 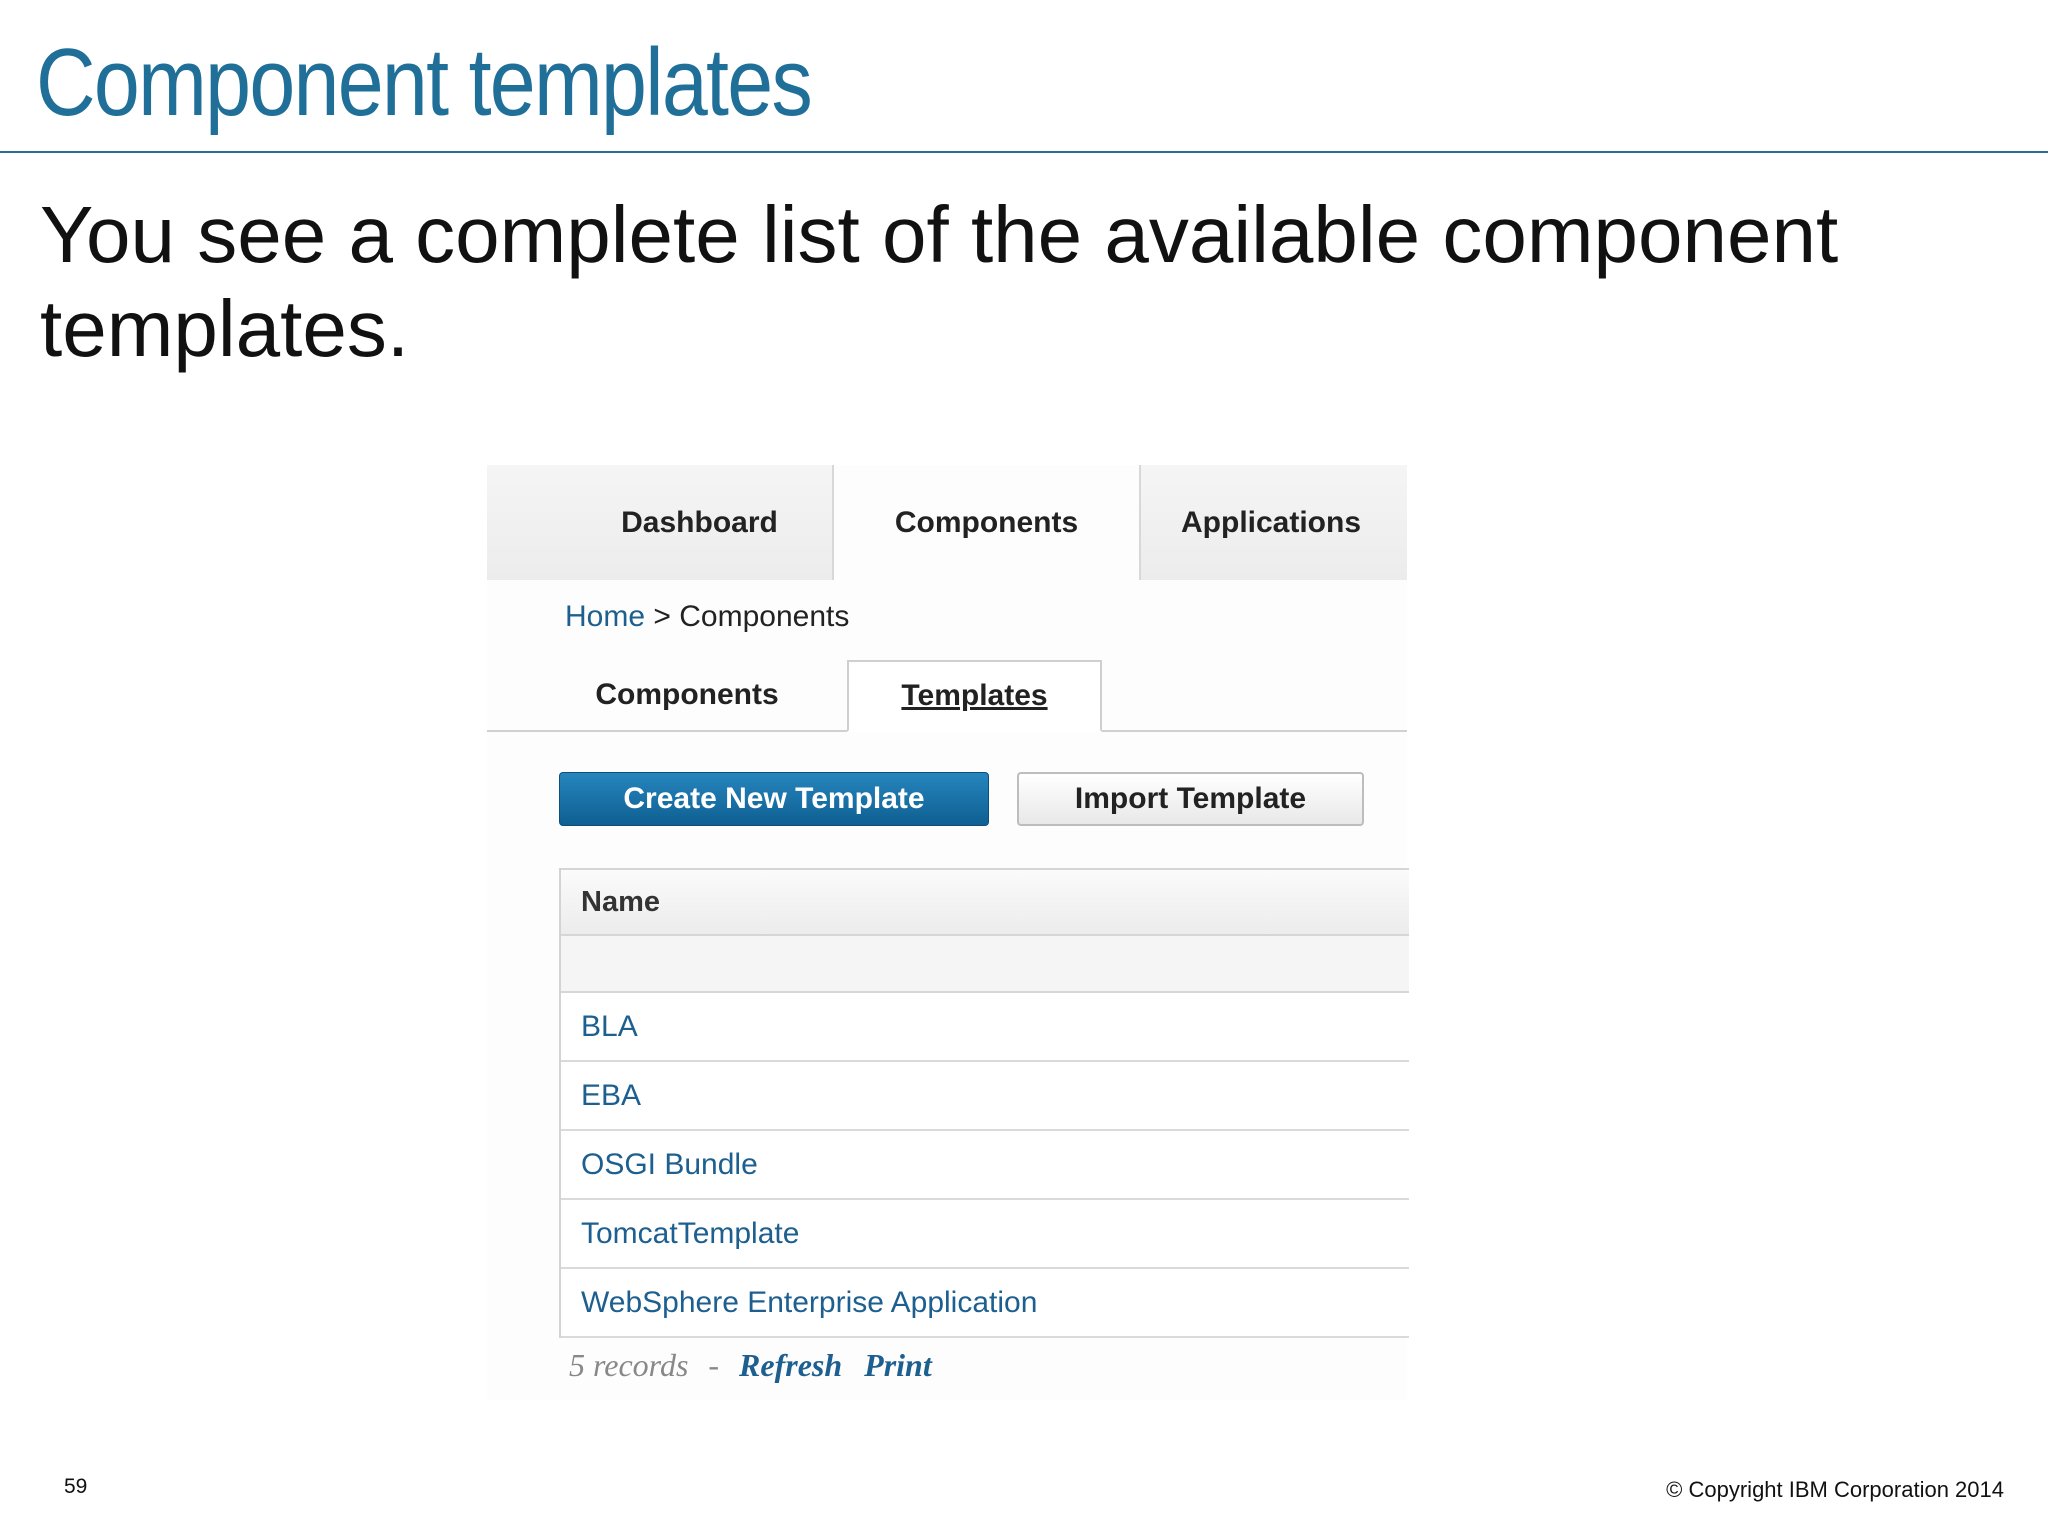 I want to click on print-link: Print, so click(x=898, y=1365).